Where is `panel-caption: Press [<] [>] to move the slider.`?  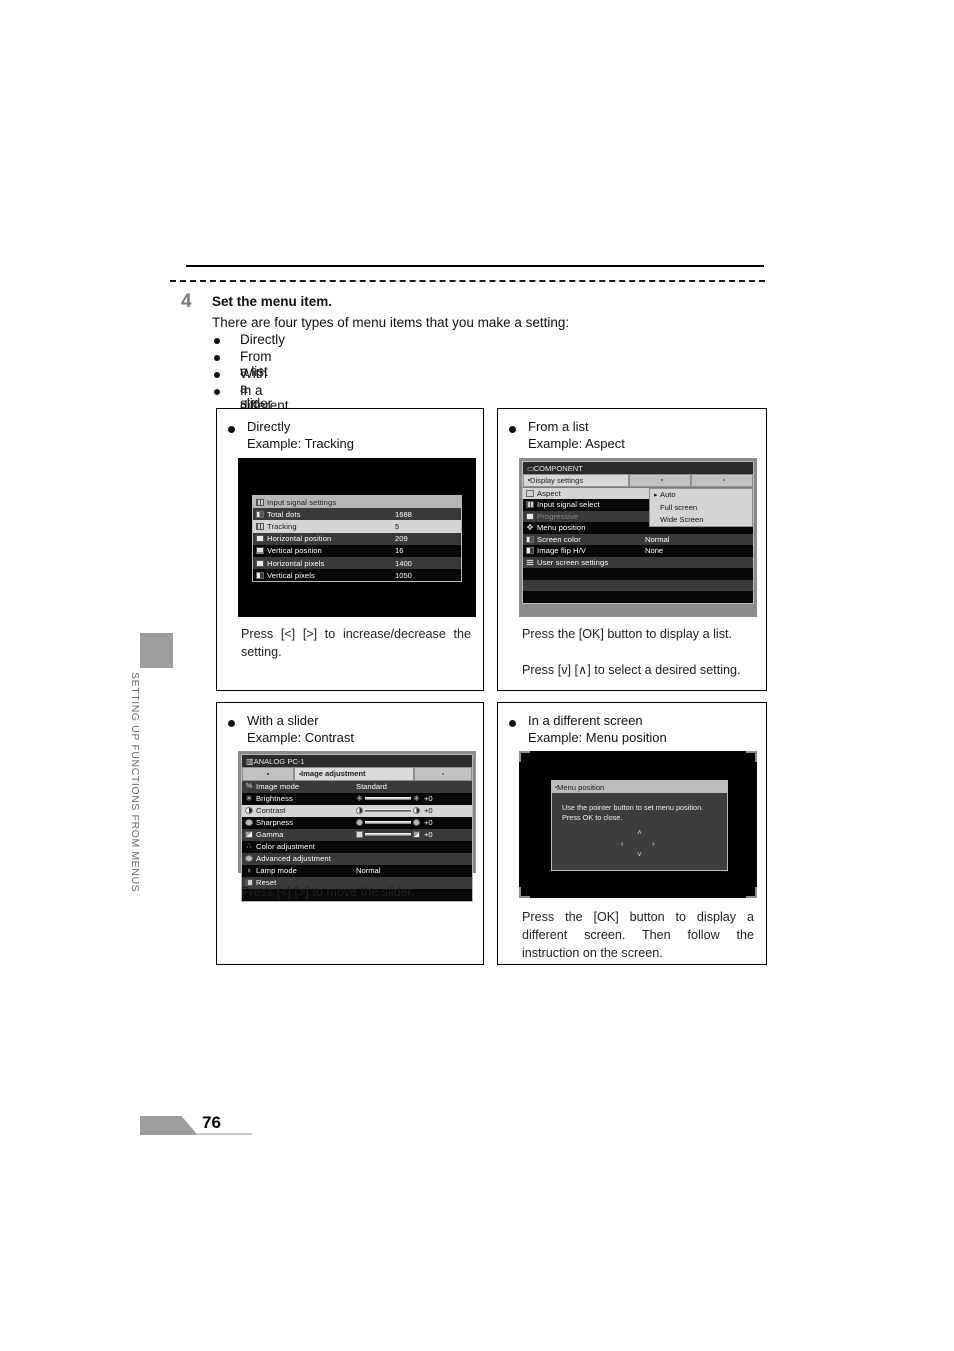
panel-caption: Press [<] [>] to move the slider. is located at coordinates (328, 892).